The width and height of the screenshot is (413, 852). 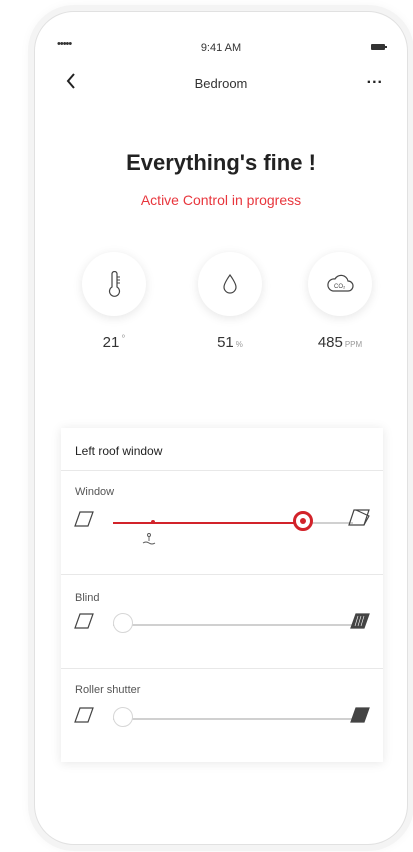 What do you see at coordinates (225, 342) in the screenshot?
I see `humidity-value: 51` at bounding box center [225, 342].